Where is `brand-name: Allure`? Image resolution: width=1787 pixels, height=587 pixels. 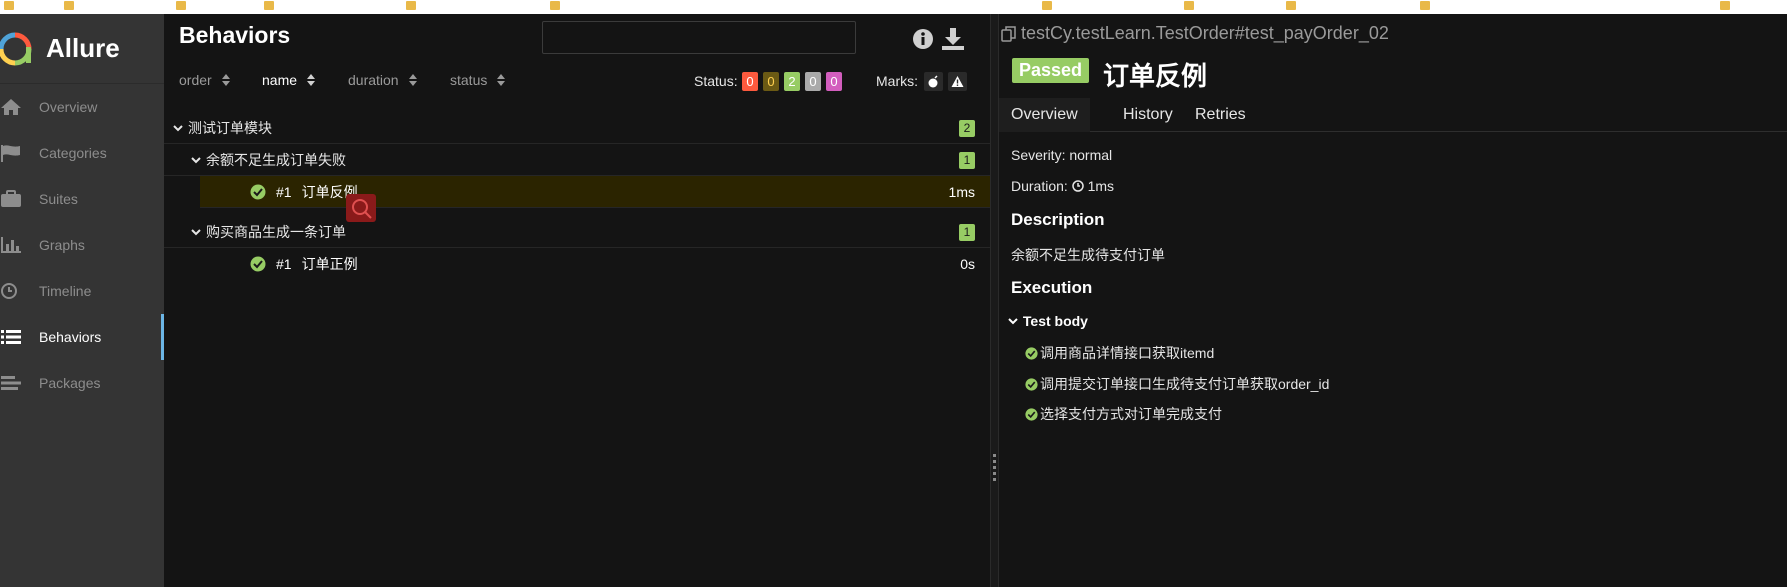 brand-name: Allure is located at coordinates (83, 48).